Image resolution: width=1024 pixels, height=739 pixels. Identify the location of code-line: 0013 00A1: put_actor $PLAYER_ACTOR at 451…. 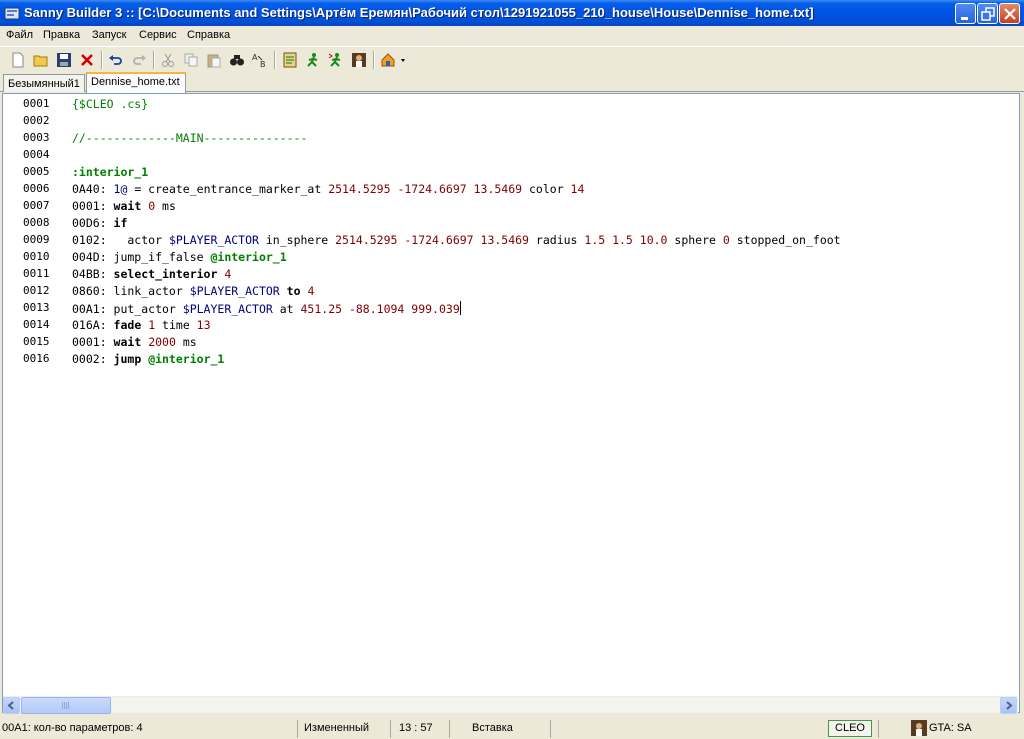
(503, 309).